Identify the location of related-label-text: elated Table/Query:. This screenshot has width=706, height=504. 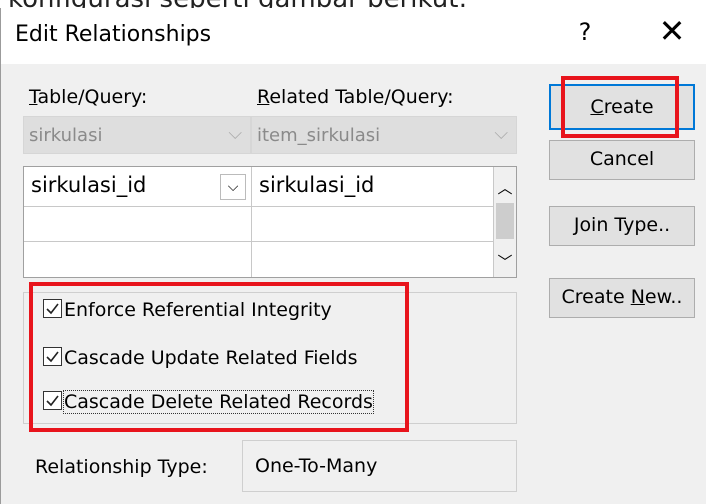
(361, 97).